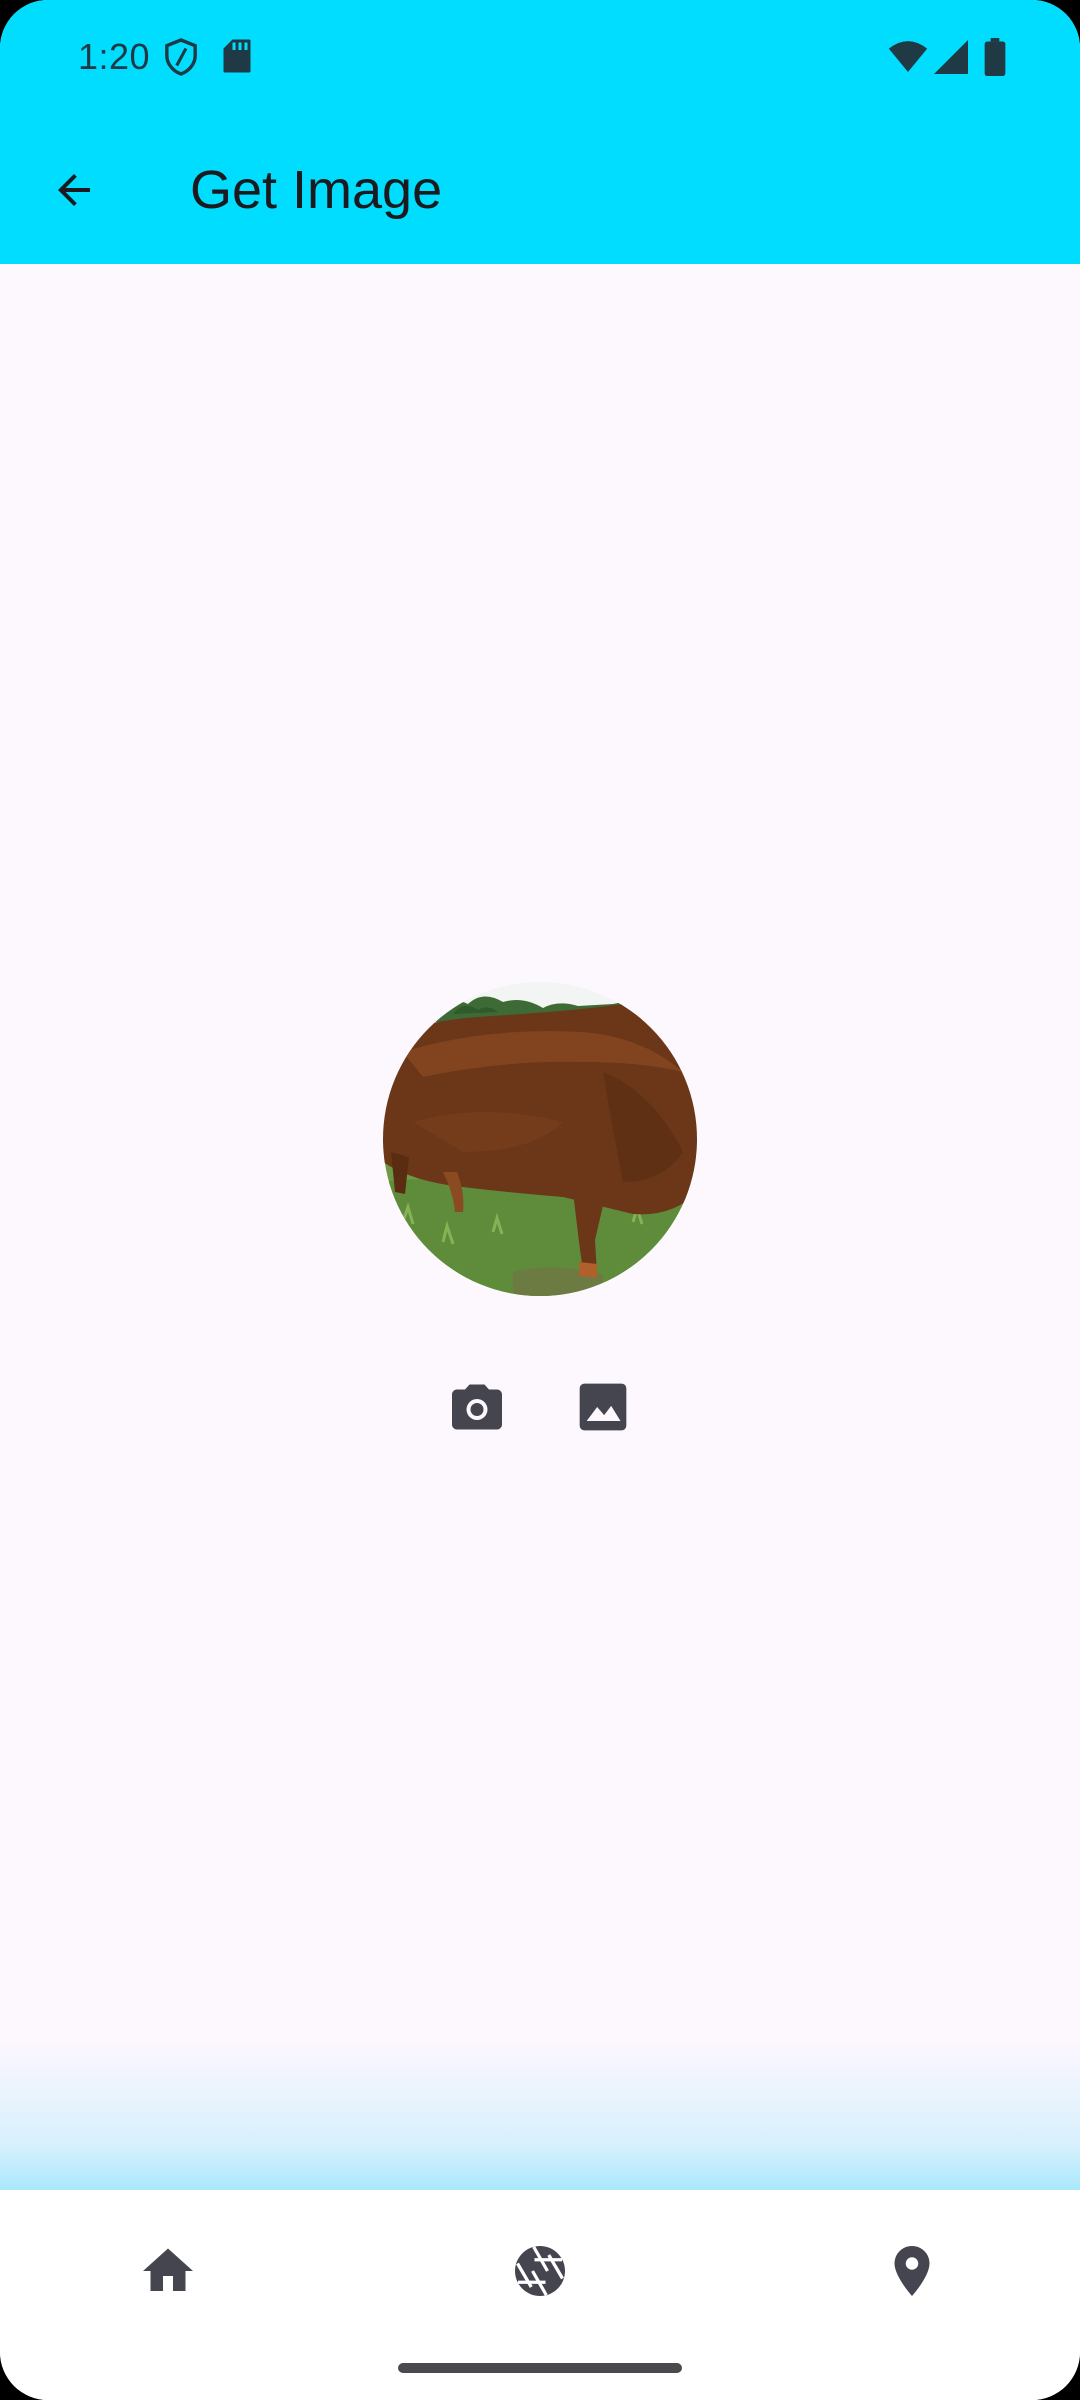 This screenshot has height=2400, width=1080. I want to click on arrow-back-icon, so click(74, 192).